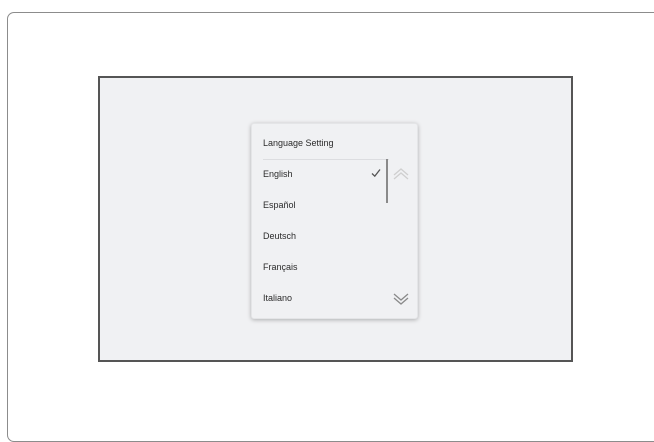 The image size is (654, 442). Describe the element at coordinates (321, 299) in the screenshot. I see `language-option-italiano: Italiano` at that location.